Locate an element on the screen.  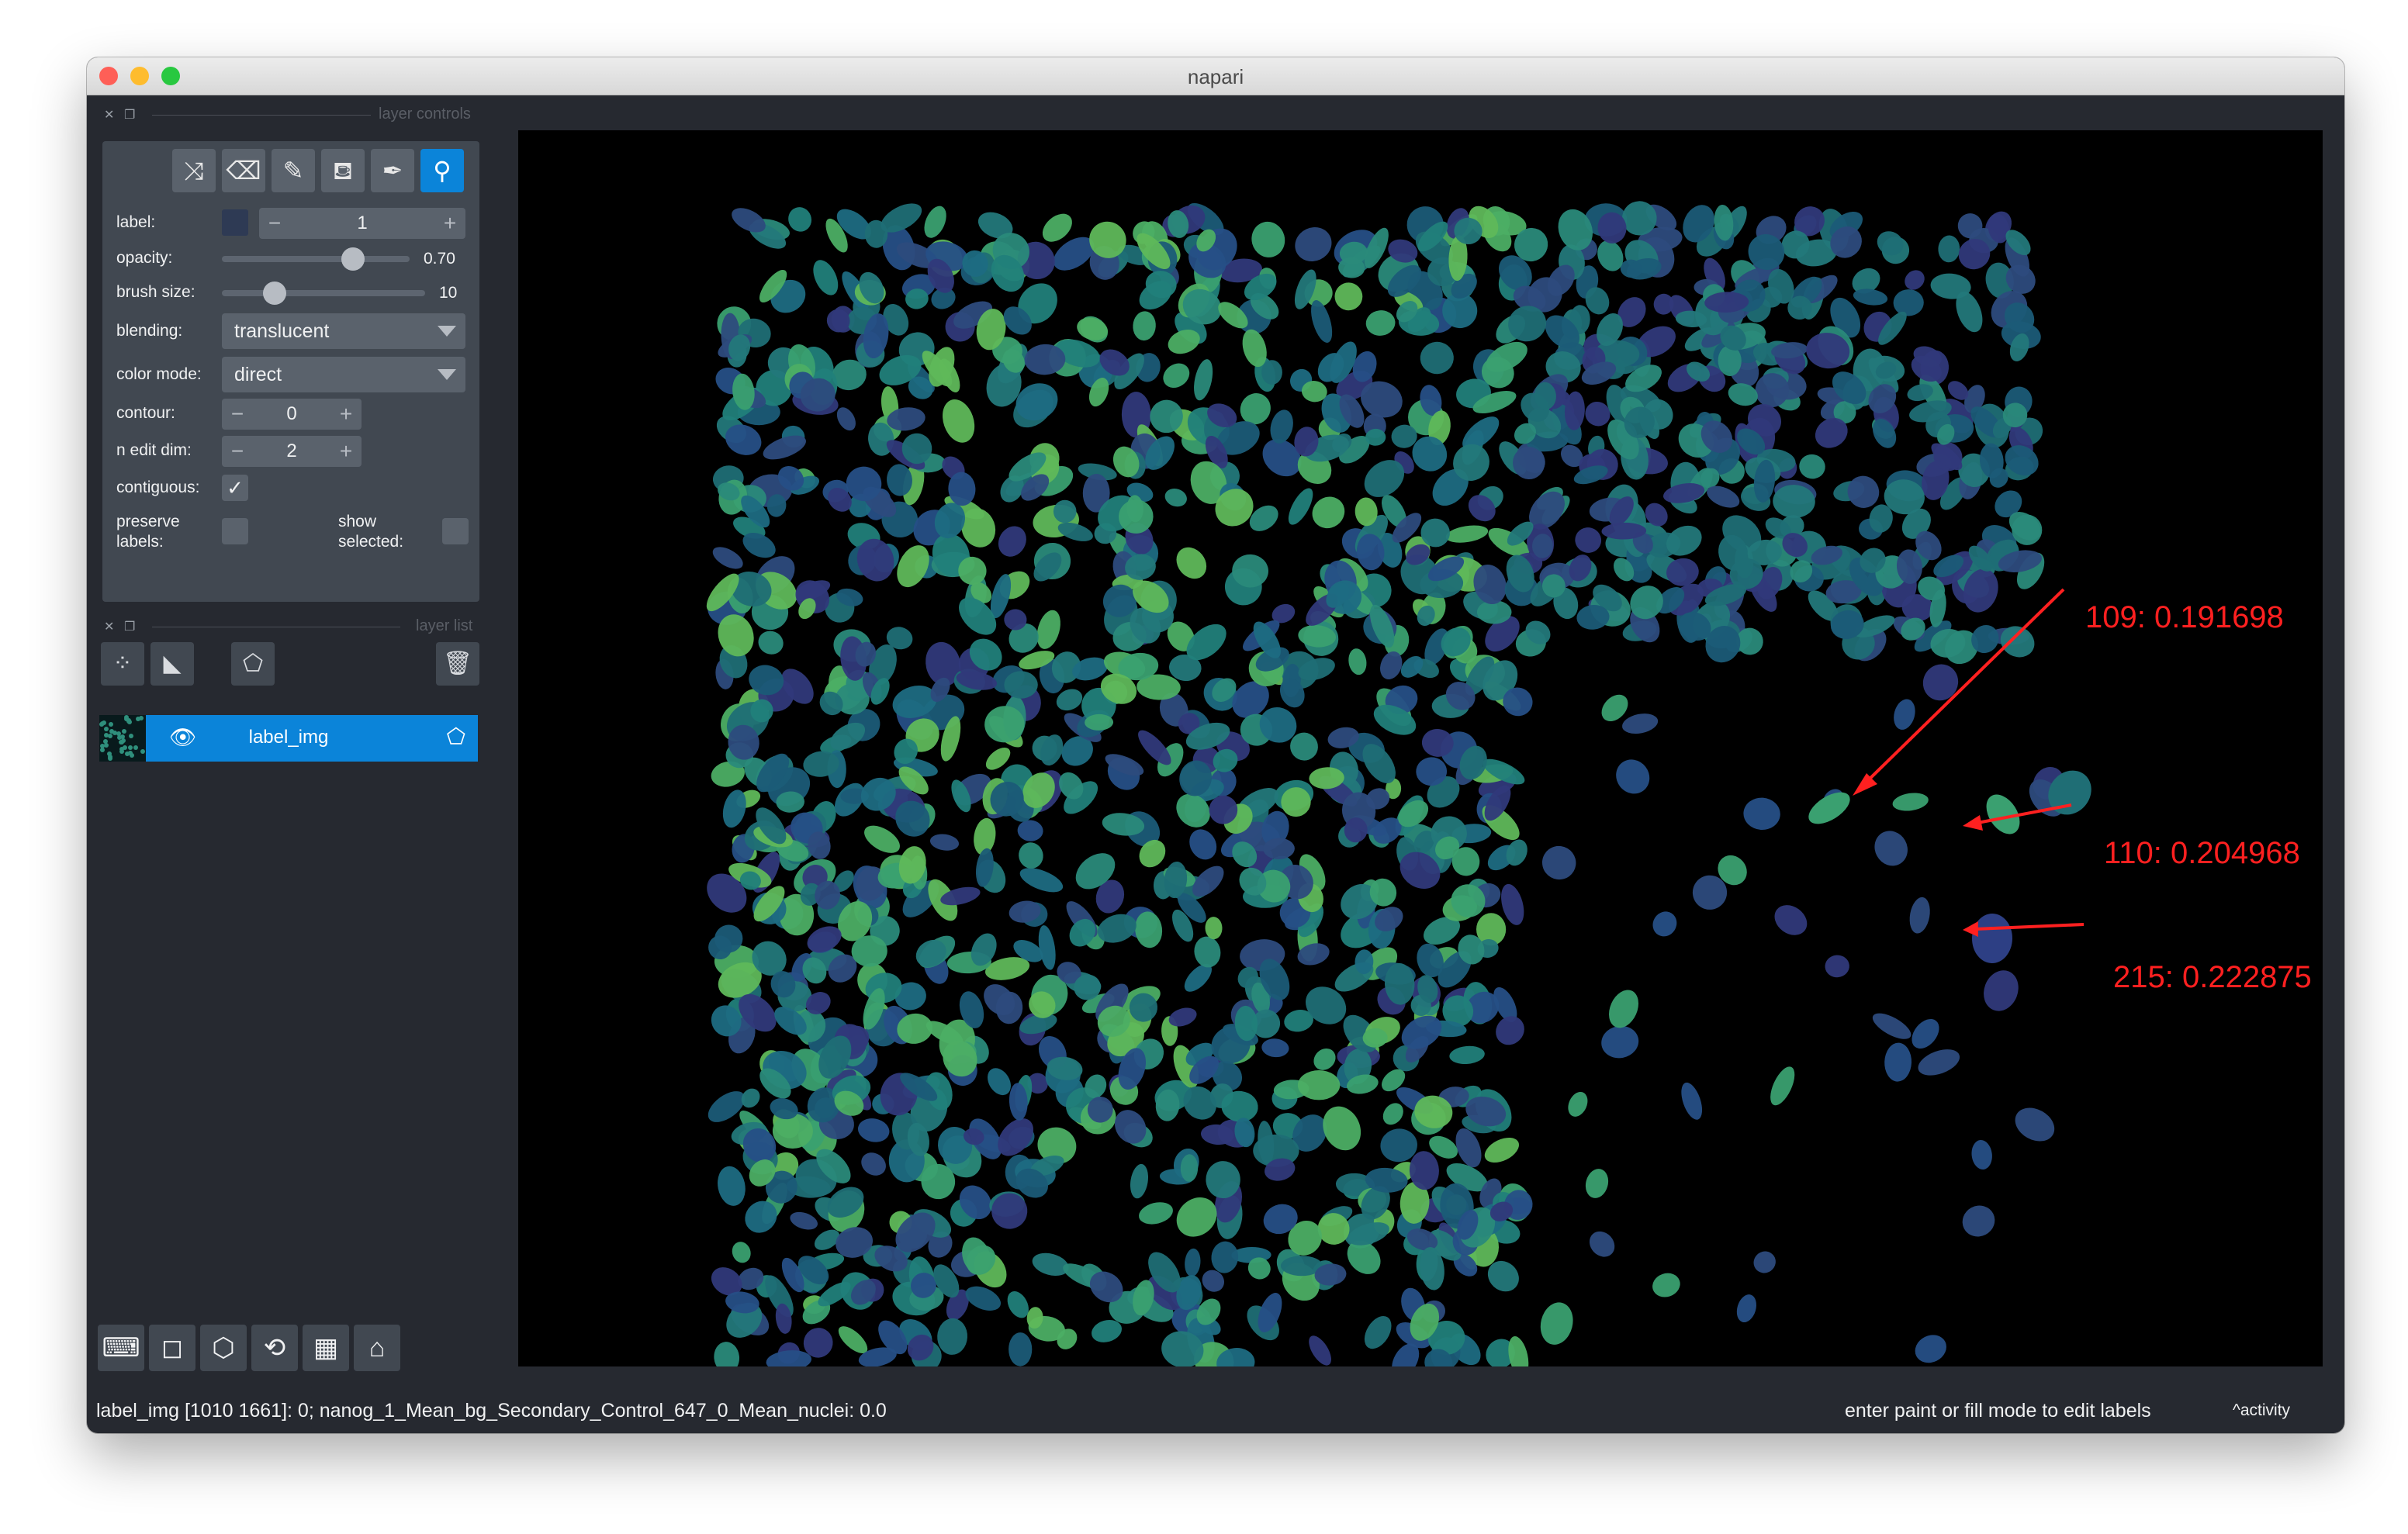
preserve-labels-line1: preserve is located at coordinates (148, 521).